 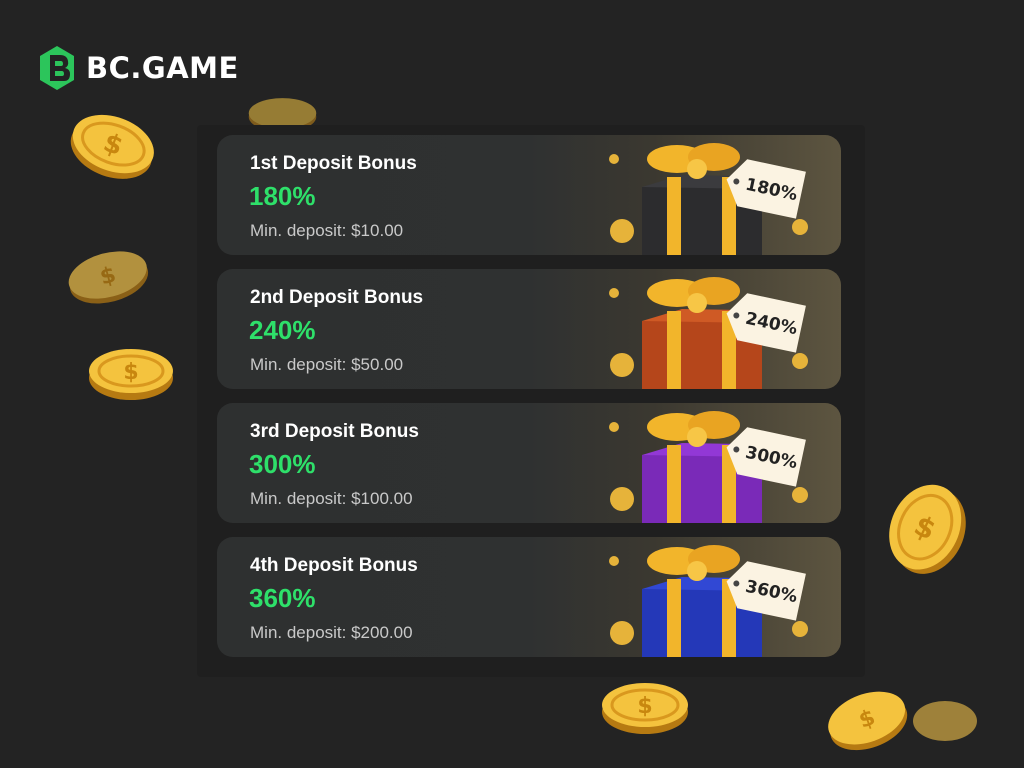 What do you see at coordinates (334, 565) in the screenshot?
I see `bonus-title: 4th Deposit Bonus` at bounding box center [334, 565].